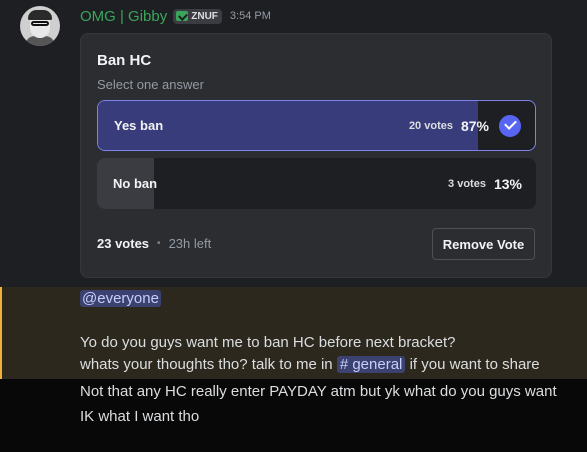 The image size is (587, 452). I want to click on avatar, so click(40, 26).